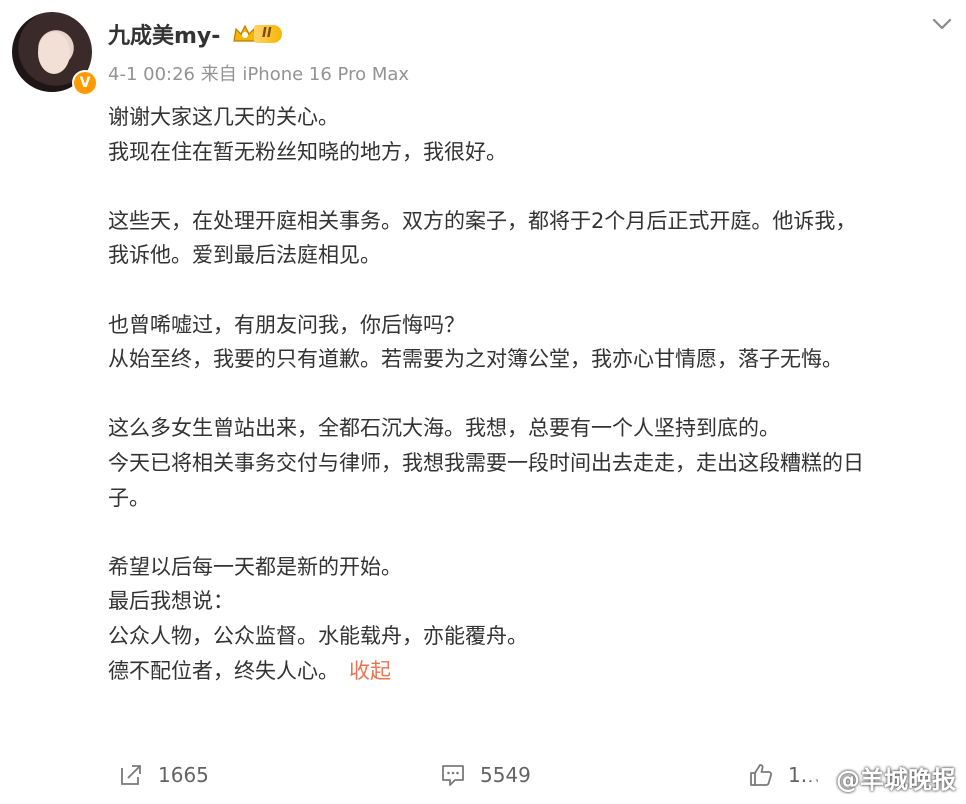 This screenshot has height=804, width=966. What do you see at coordinates (223, 117) in the screenshot?
I see `post-line: 谢谢大家这几天的关心。` at bounding box center [223, 117].